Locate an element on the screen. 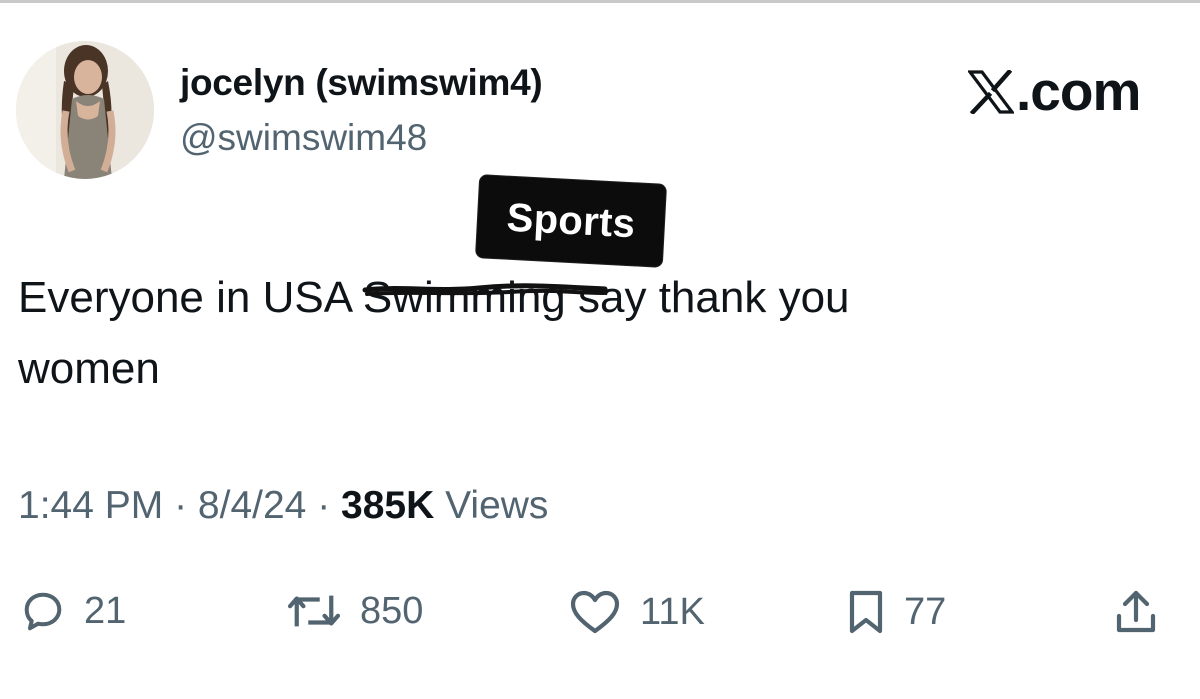 This screenshot has width=1200, height=699. tweet-date: 8/4/24 is located at coordinates (252, 505).